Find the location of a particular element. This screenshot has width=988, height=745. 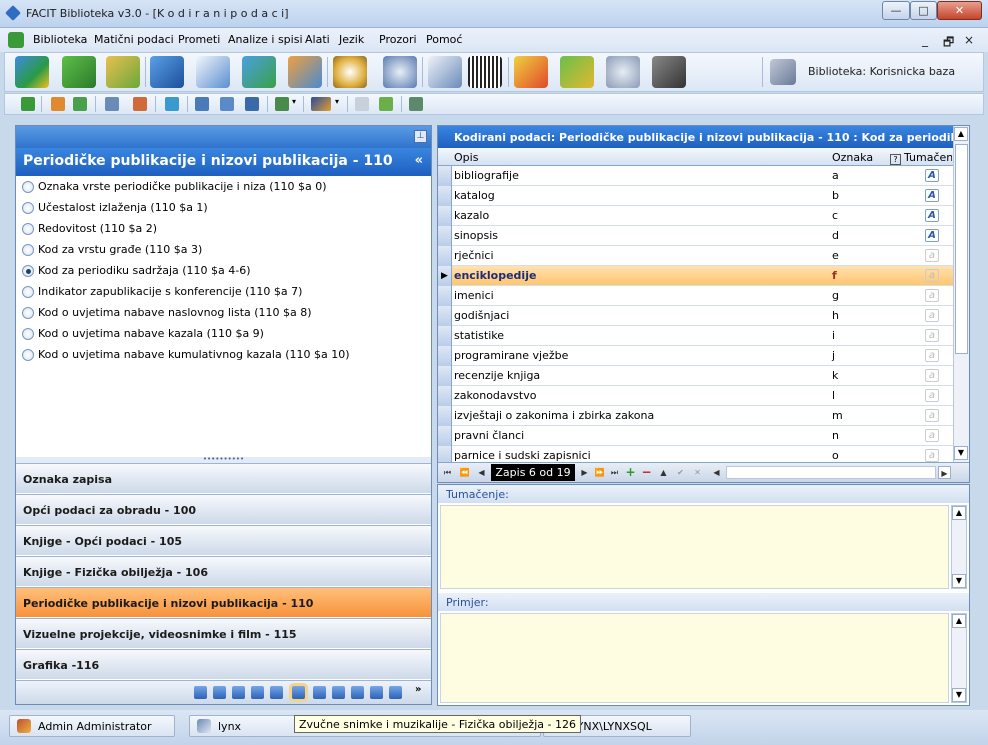

menu-alati: Alati is located at coordinates (317, 39).